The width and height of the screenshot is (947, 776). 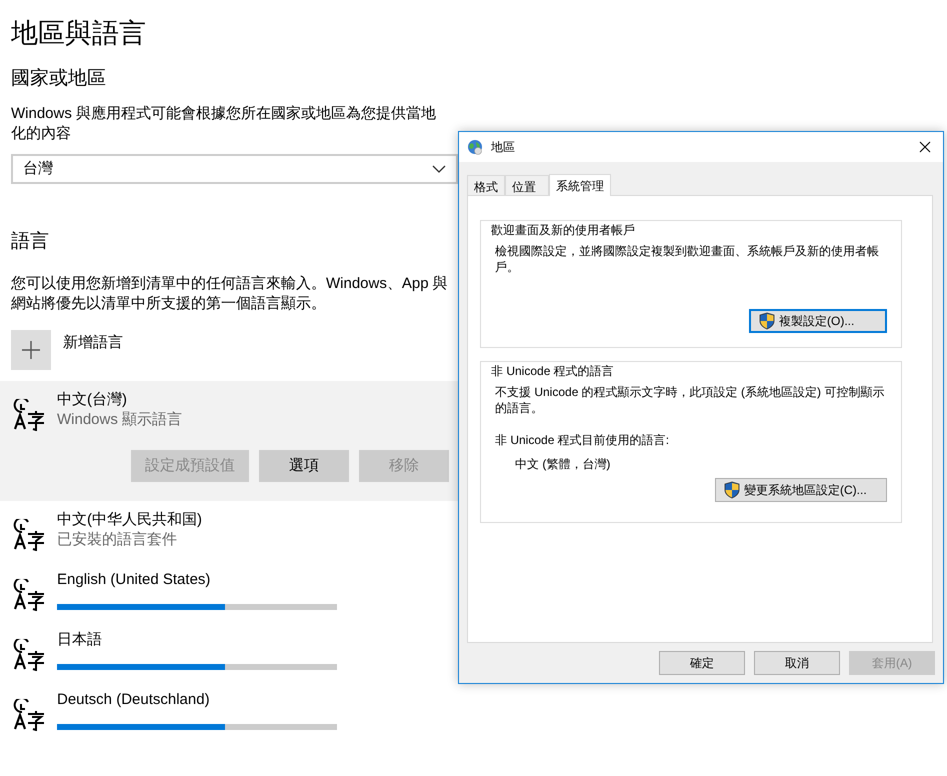 What do you see at coordinates (304, 466) in the screenshot?
I see `language-action-button: 選項` at bounding box center [304, 466].